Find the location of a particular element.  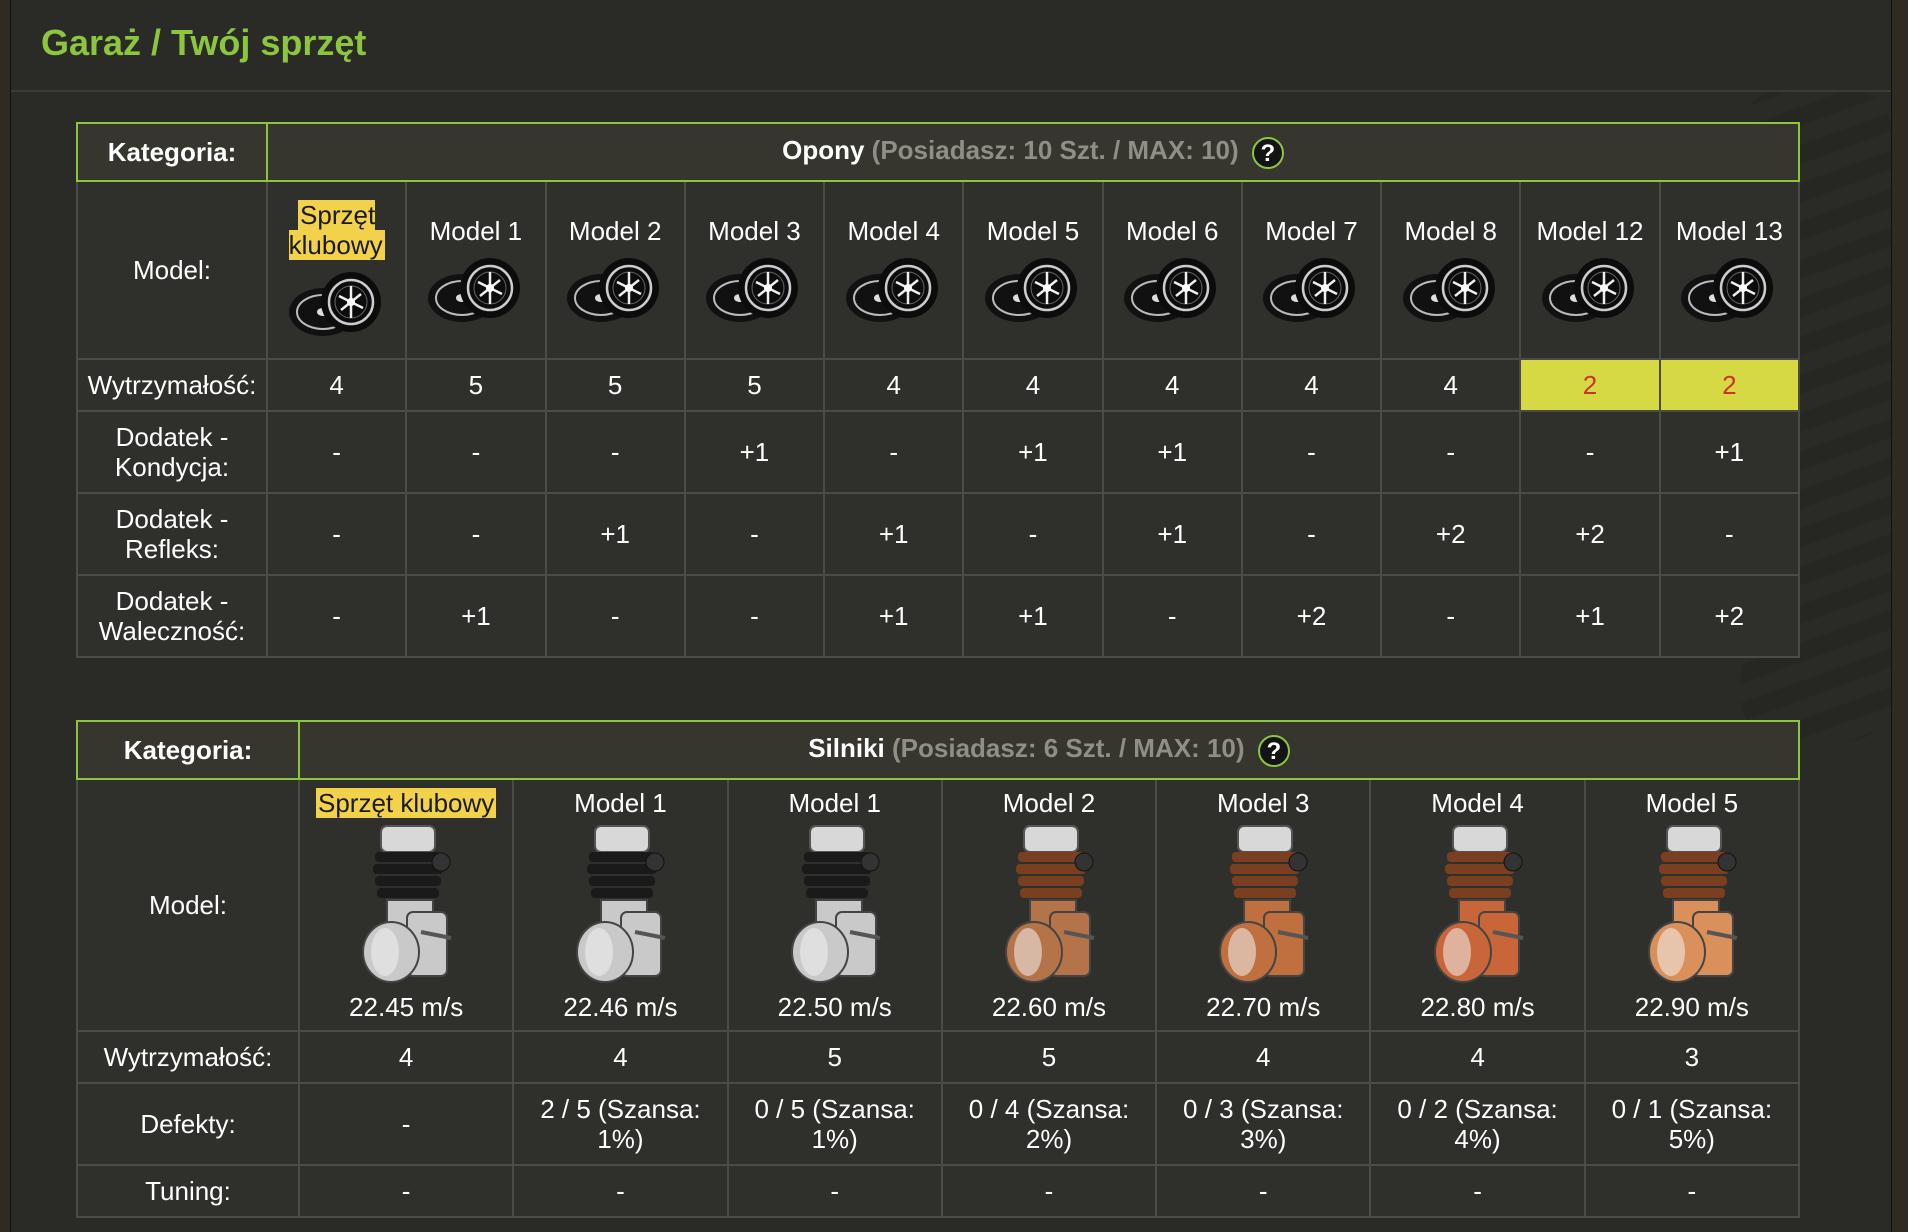

engine-defects-value: 0 / 5 (Szansa: 1%) is located at coordinates (834, 1124).